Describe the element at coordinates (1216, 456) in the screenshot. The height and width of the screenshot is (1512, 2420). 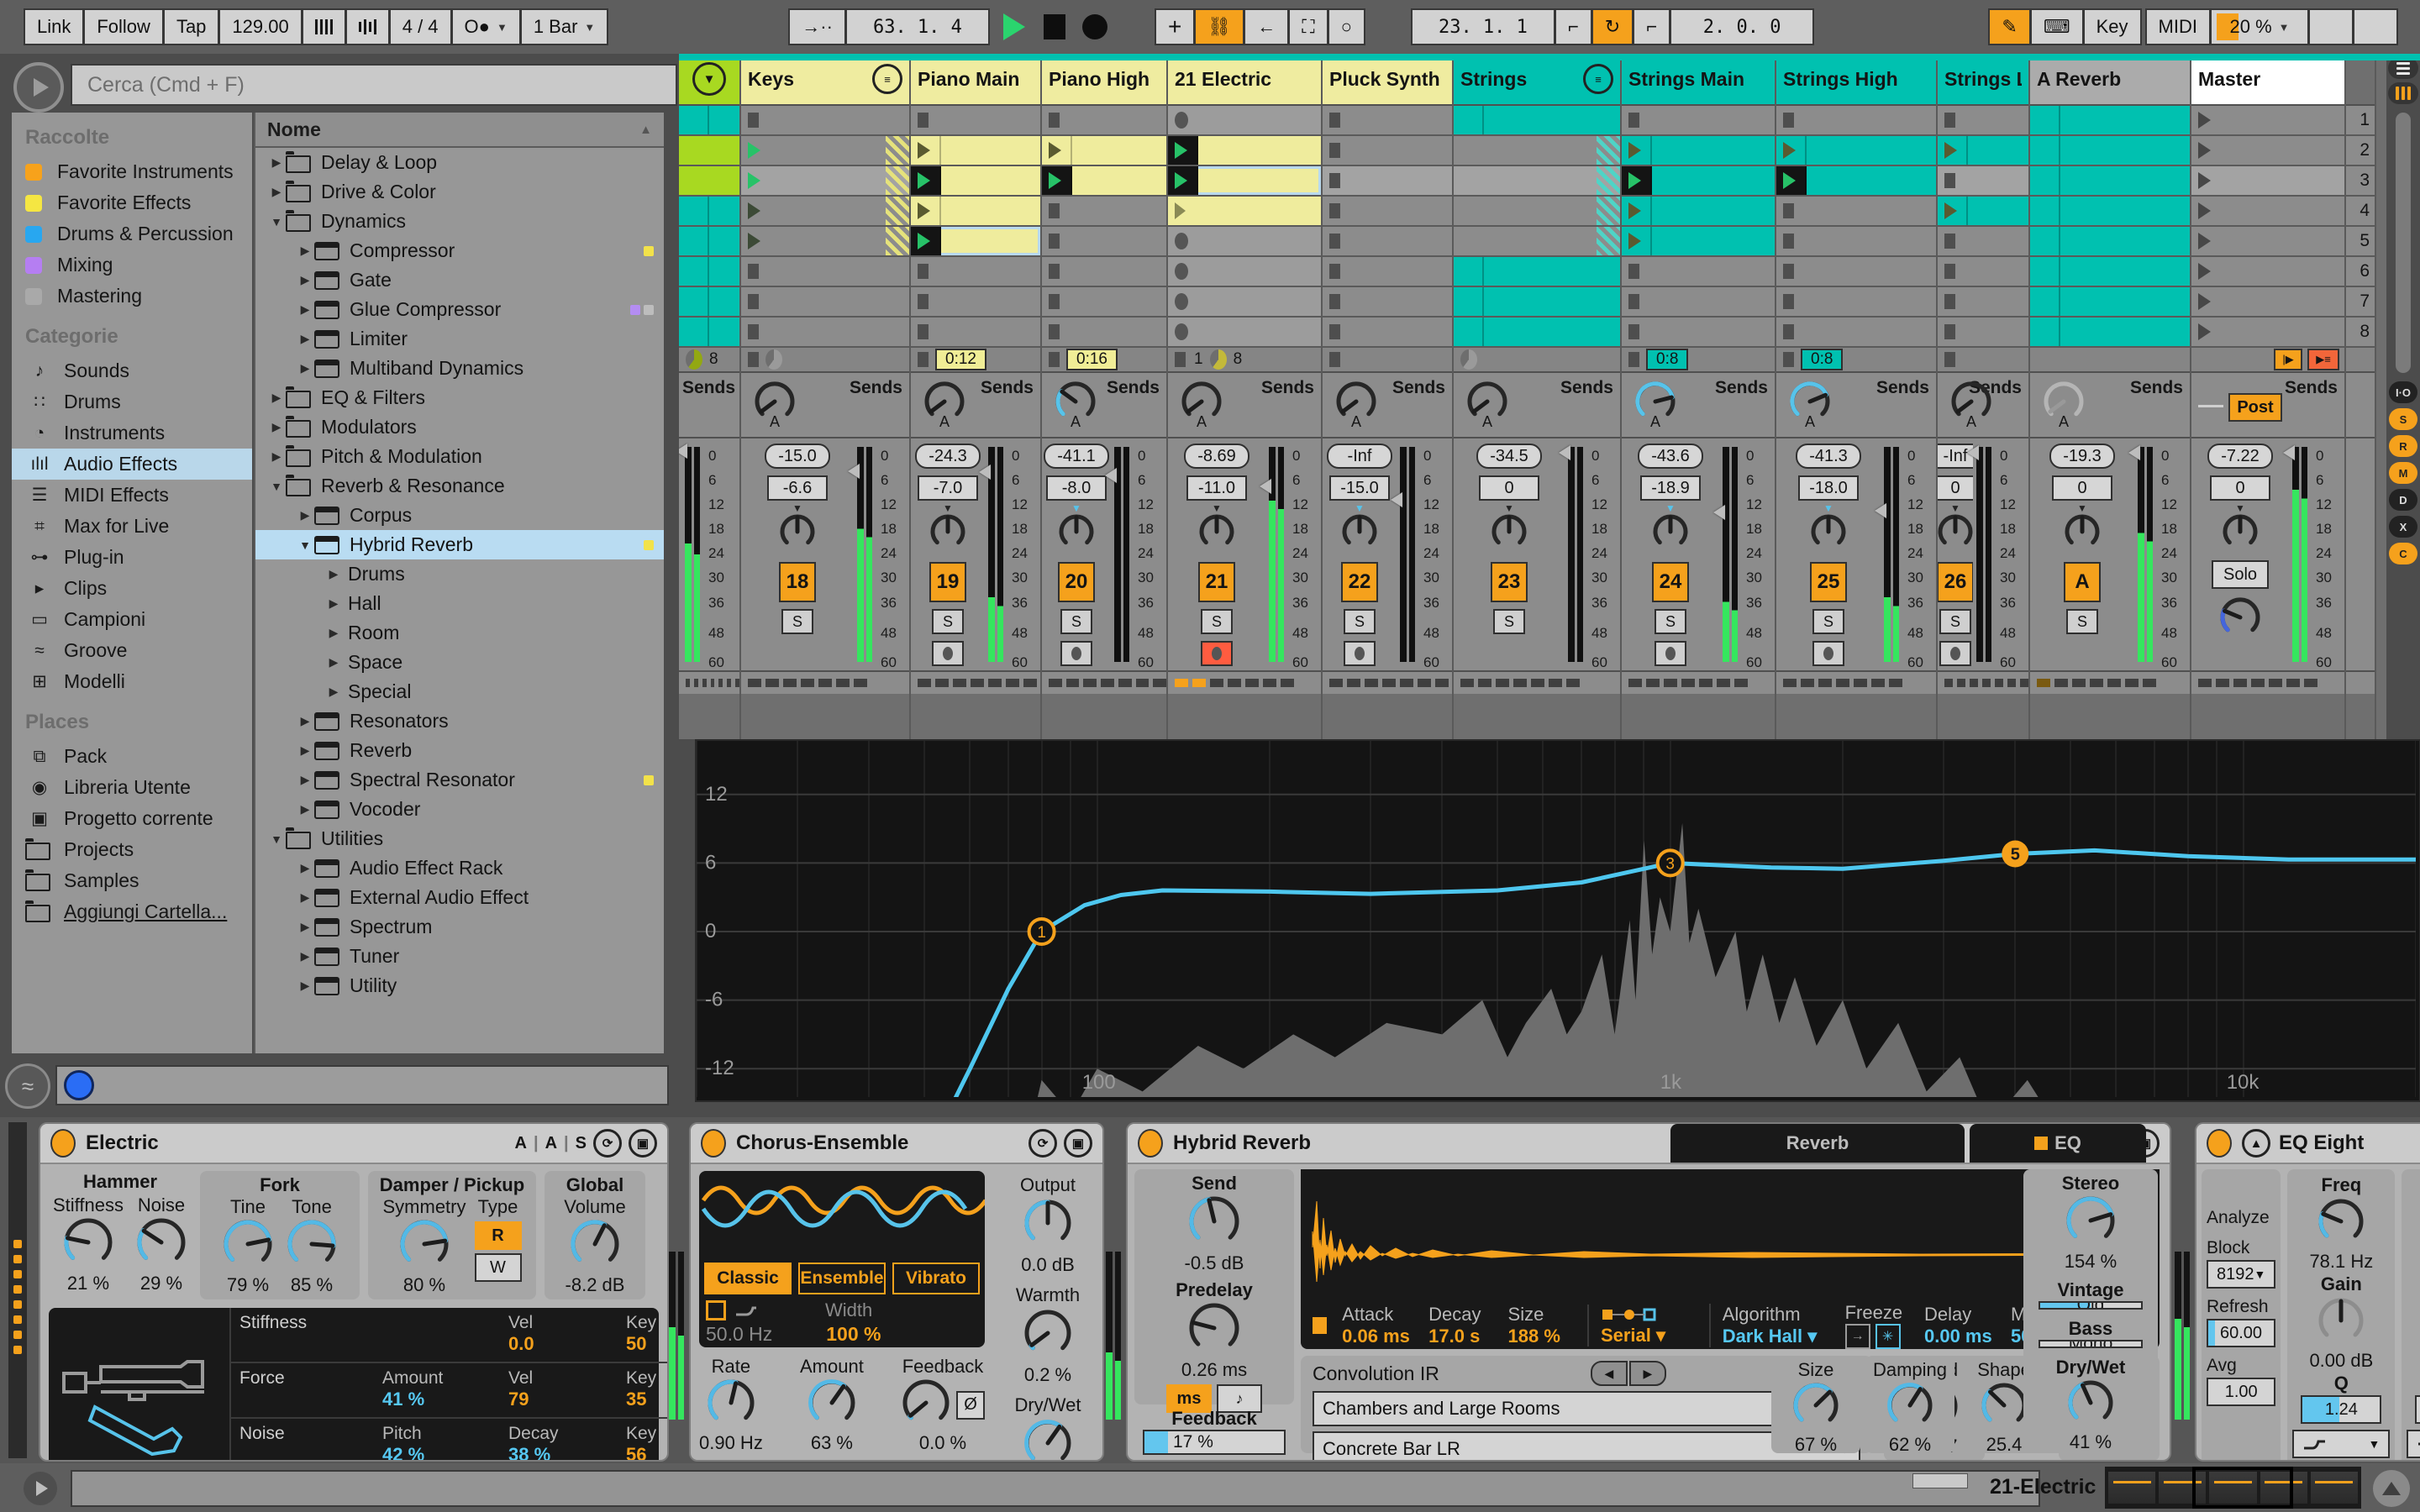
I see `peak-level-field: -8.69` at that location.